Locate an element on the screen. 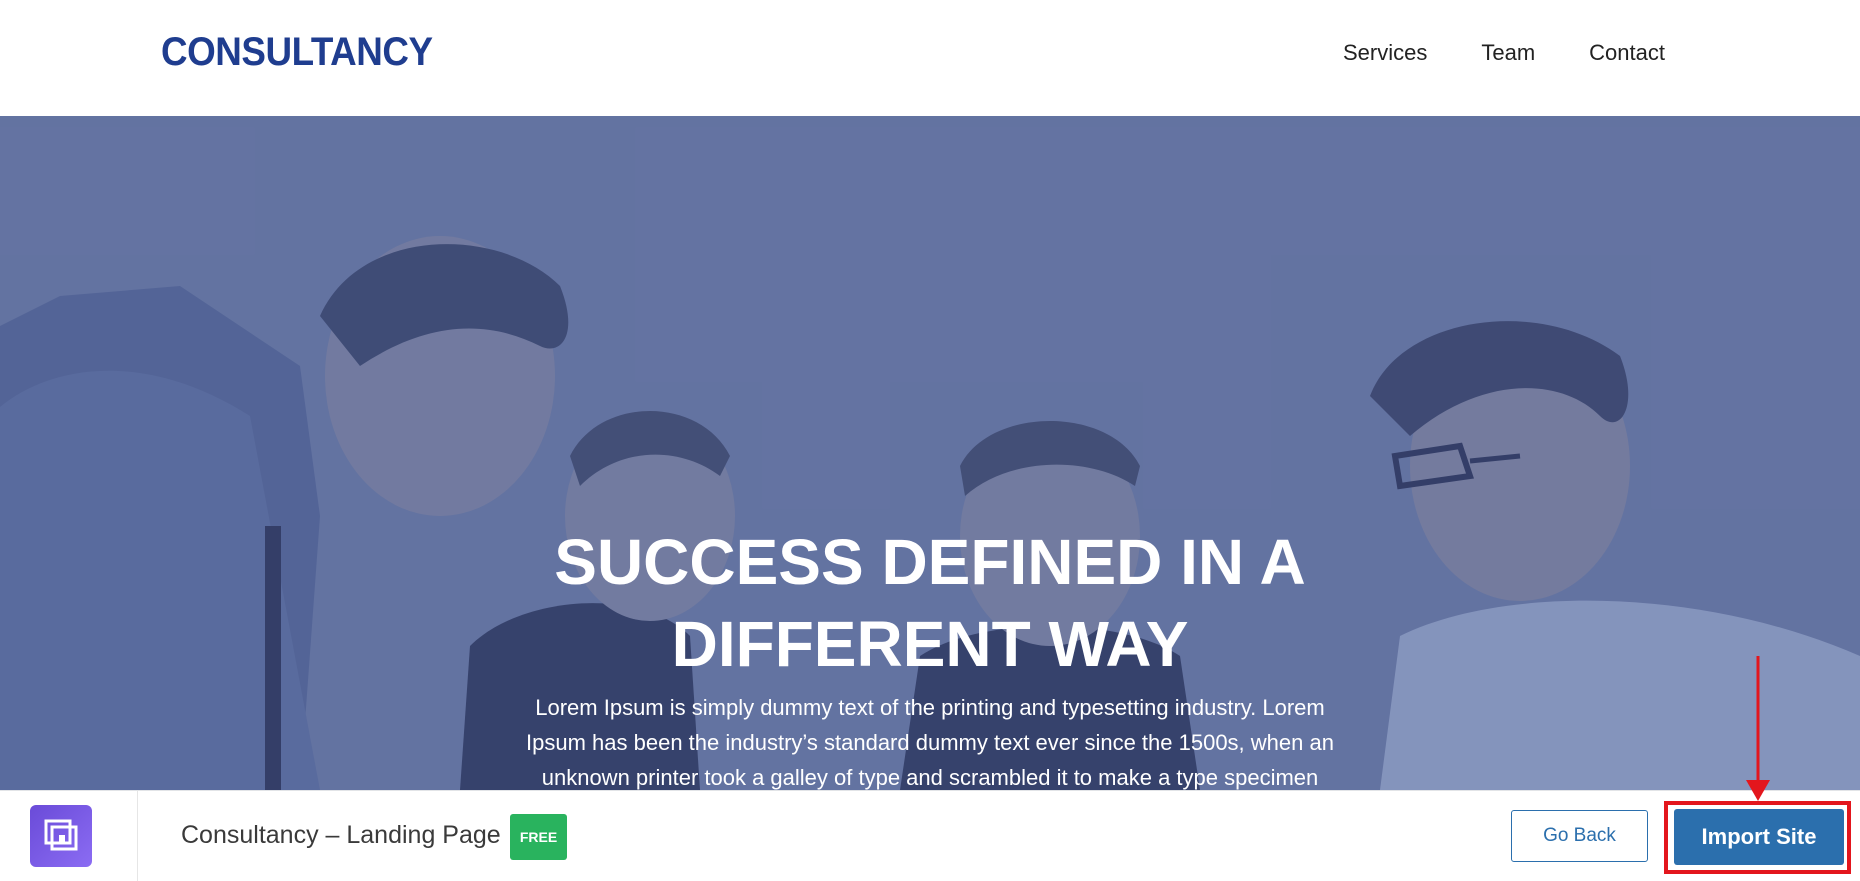 This screenshot has height=881, width=1860. nav-link-team: Team is located at coordinates (1508, 53).